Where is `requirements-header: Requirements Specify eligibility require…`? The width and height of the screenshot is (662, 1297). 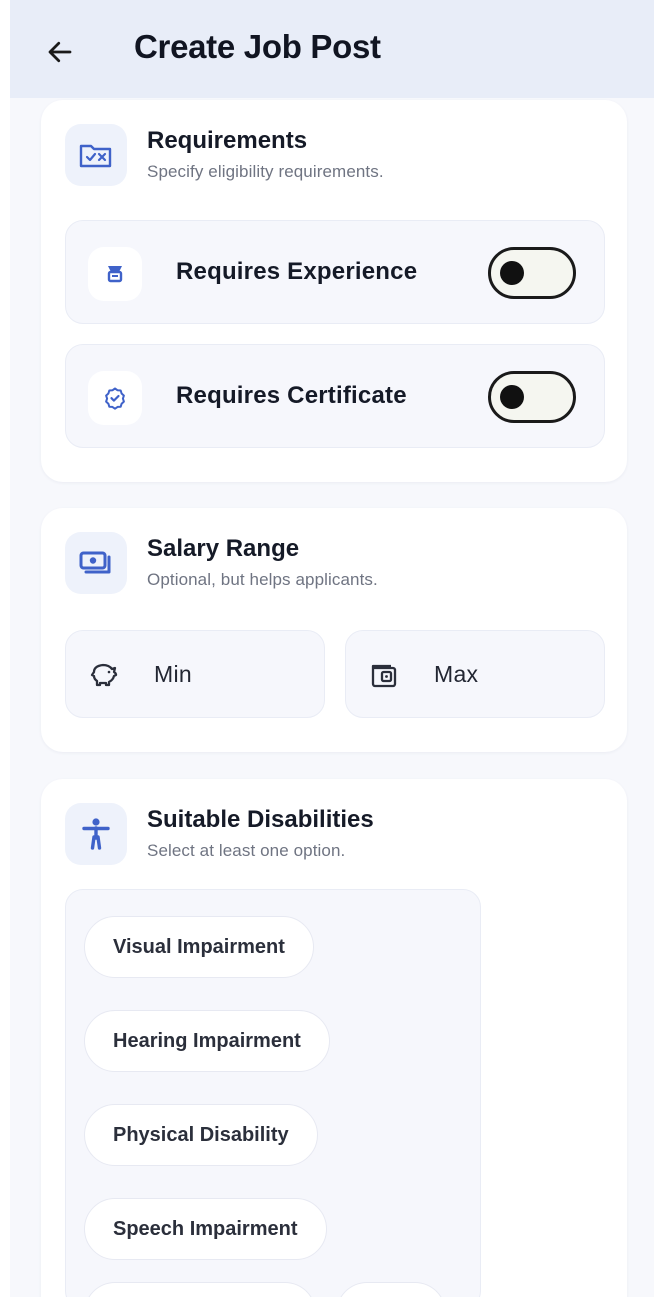 requirements-header: Requirements Specify eligibility require… is located at coordinates (224, 155).